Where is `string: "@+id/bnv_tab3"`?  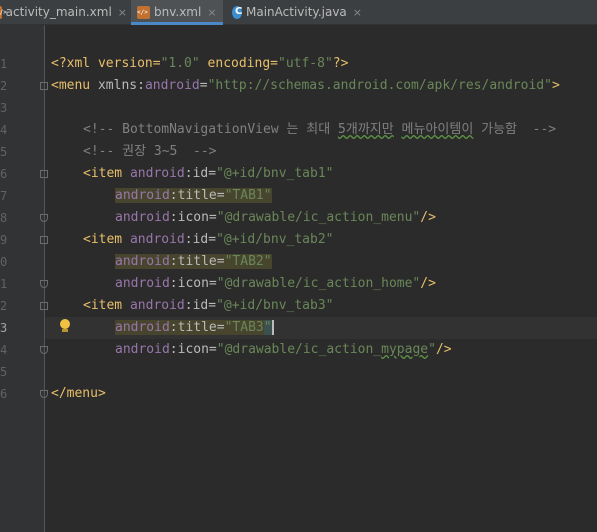
string: "@+id/bnv_tab3" is located at coordinates (275, 305).